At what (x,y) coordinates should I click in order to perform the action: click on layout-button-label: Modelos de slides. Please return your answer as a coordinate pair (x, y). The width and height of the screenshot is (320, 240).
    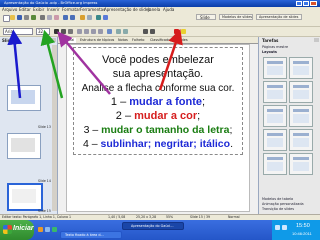
    Looking at the image, I should click on (237, 17).